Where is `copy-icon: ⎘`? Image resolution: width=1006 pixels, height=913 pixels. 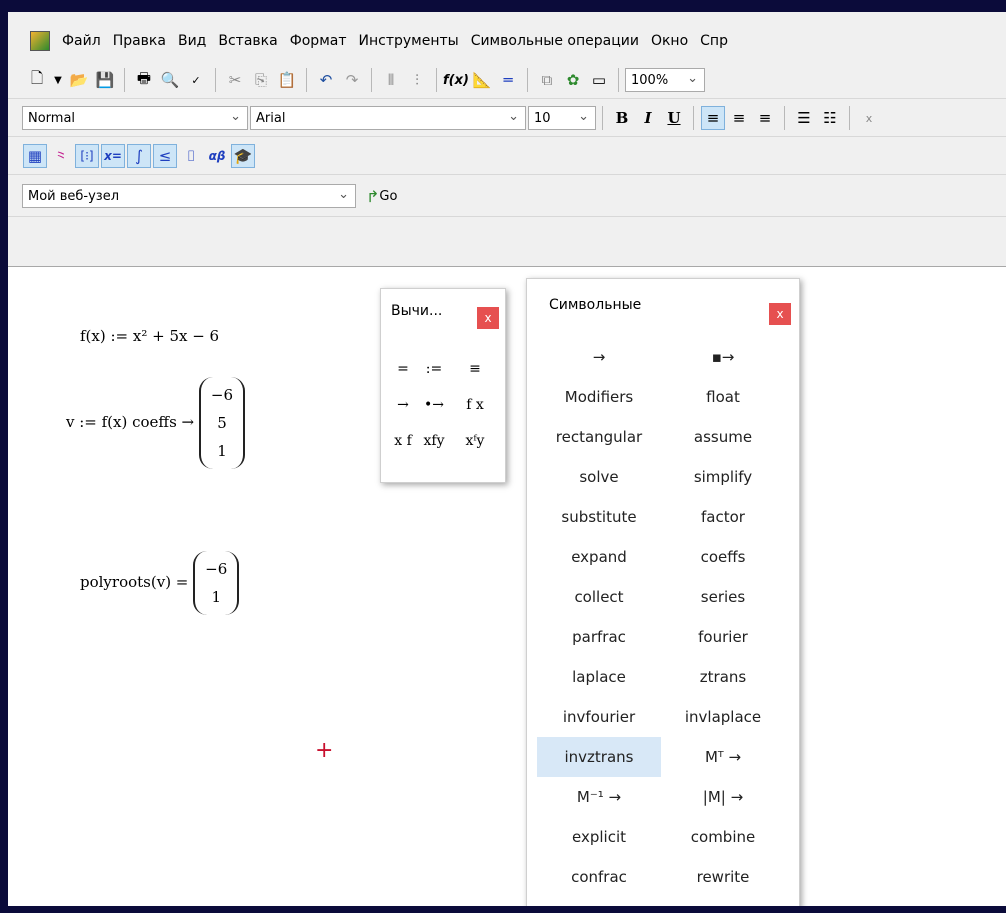 copy-icon: ⎘ is located at coordinates (261, 80).